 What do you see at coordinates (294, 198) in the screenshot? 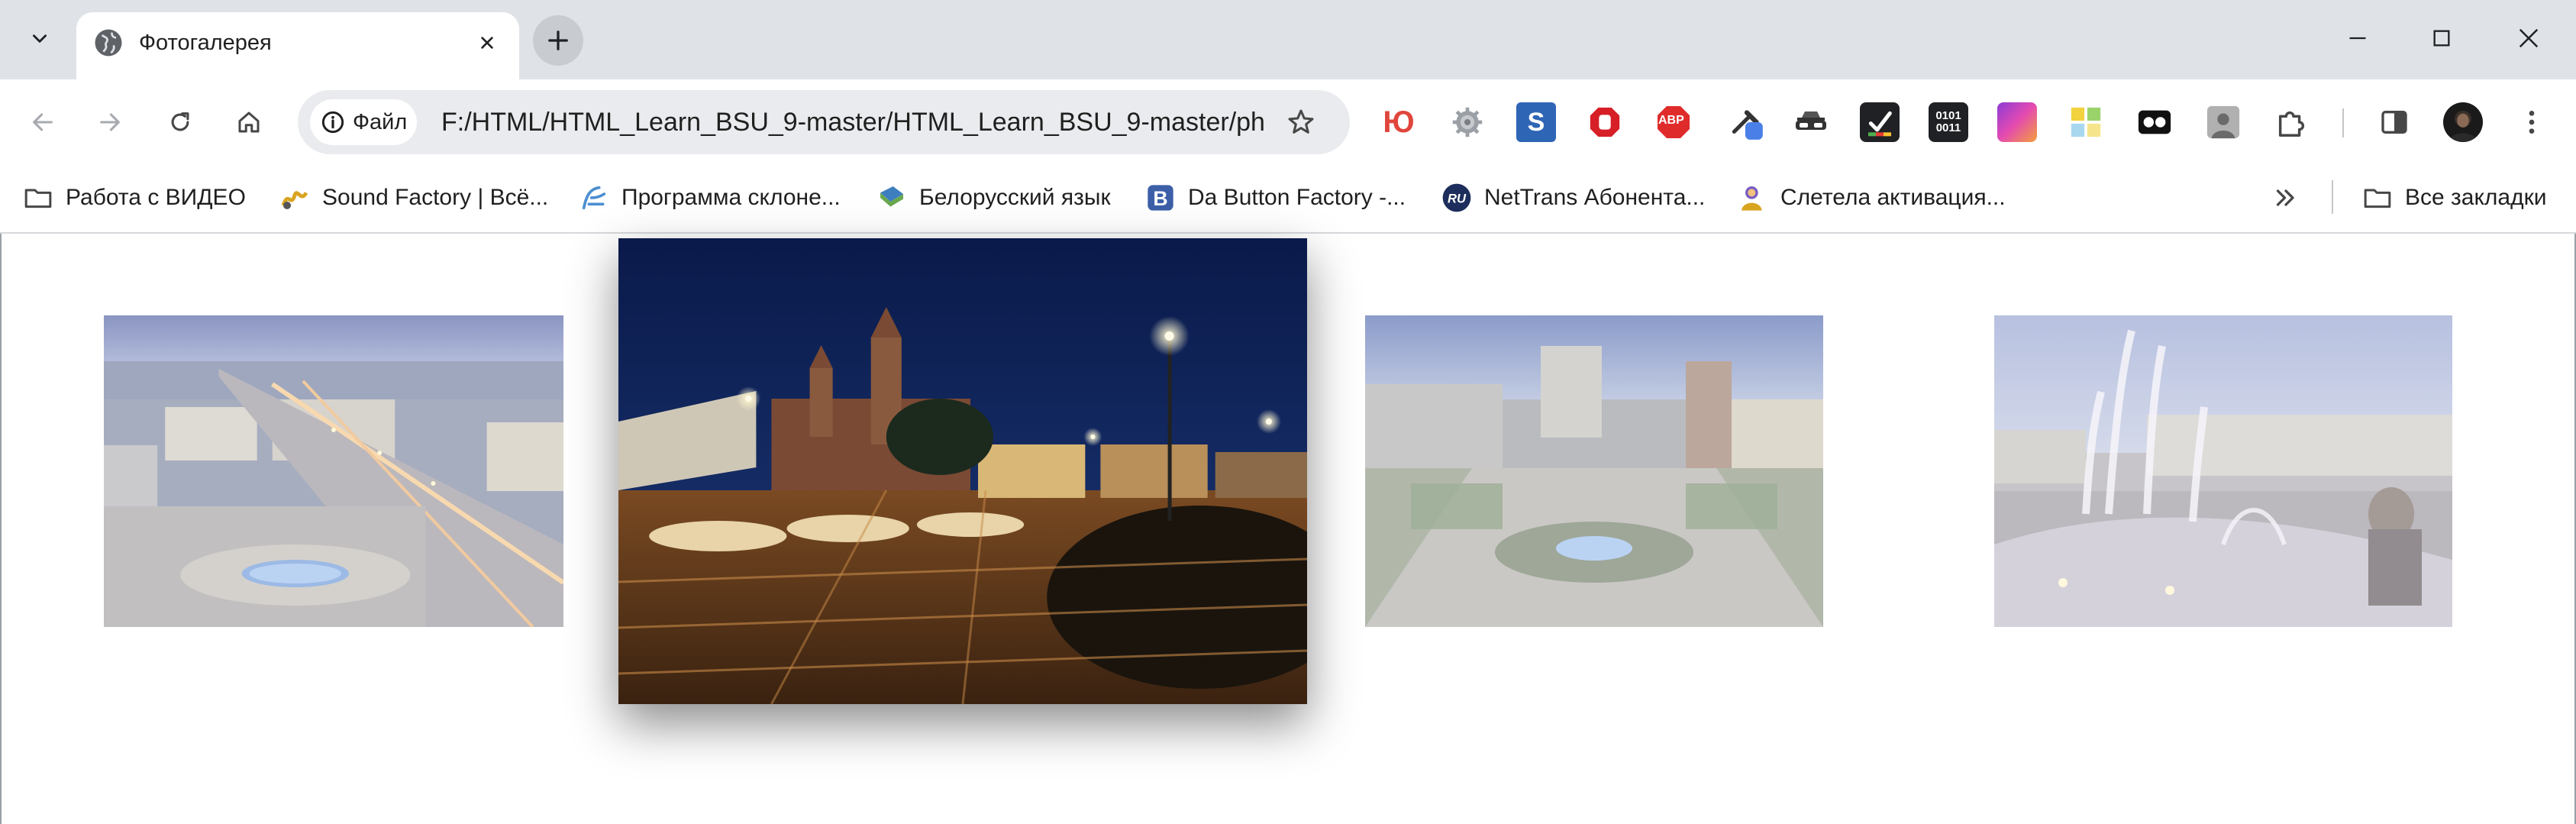
I see `sound-factory-icon` at bounding box center [294, 198].